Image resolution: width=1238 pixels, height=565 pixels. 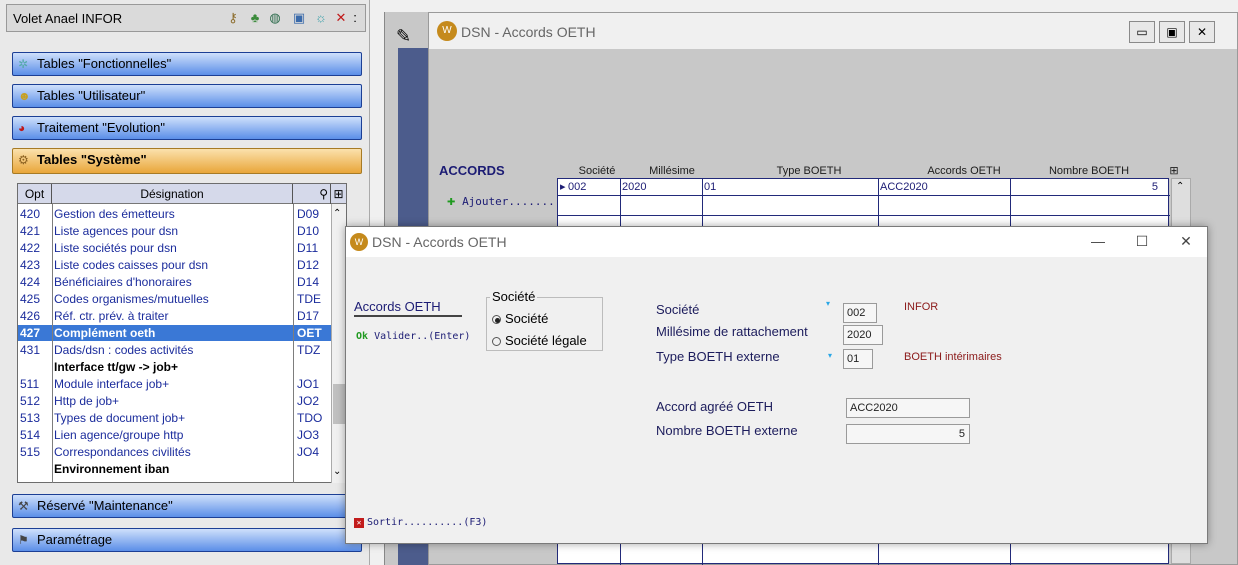 What do you see at coordinates (337, 471) in the screenshot?
I see `chevron-down-icon: ⌄` at bounding box center [337, 471].